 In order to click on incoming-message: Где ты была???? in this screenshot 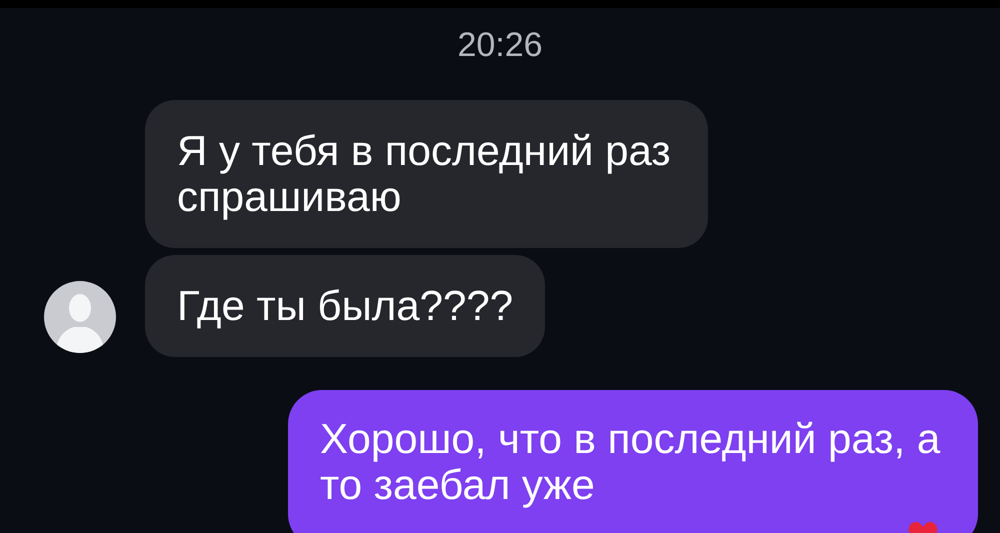, I will do `click(345, 306)`.